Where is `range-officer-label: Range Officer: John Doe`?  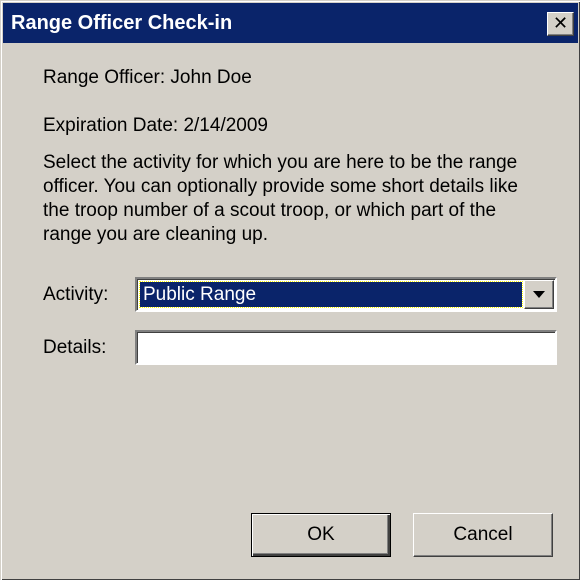
range-officer-label: Range Officer: John Doe is located at coordinates (147, 77).